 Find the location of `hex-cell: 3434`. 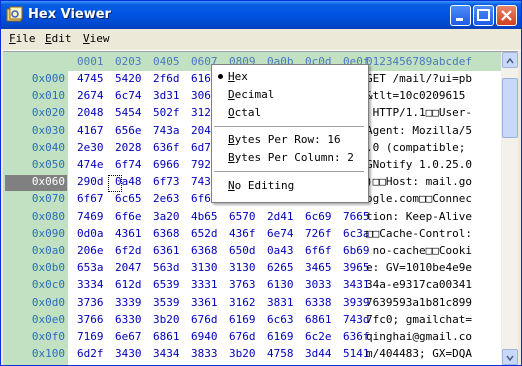

hex-cell: 3434 is located at coordinates (166, 353).